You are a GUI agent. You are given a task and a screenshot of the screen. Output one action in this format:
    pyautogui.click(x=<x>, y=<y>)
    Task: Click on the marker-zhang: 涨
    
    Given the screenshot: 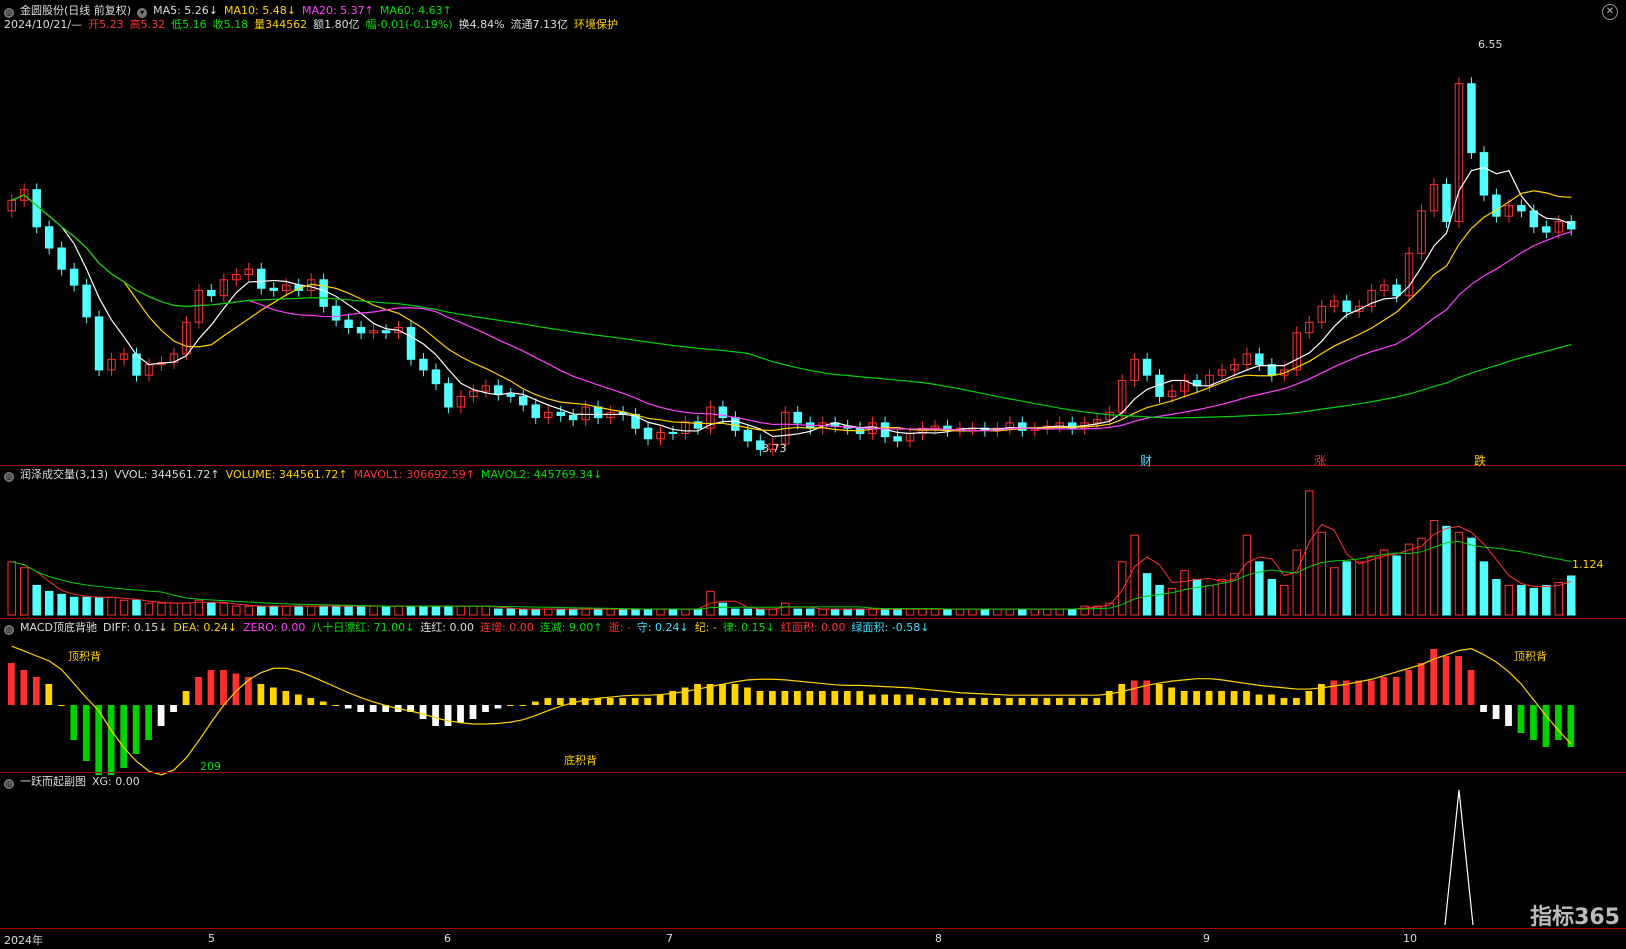 What is the action you would take?
    pyautogui.click(x=1320, y=461)
    